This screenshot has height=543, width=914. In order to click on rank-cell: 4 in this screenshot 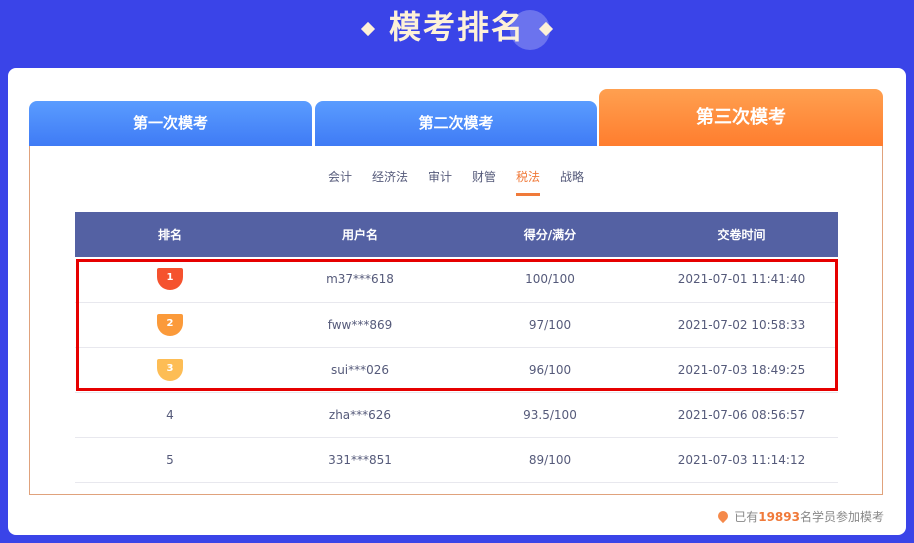, I will do `click(170, 415)`.